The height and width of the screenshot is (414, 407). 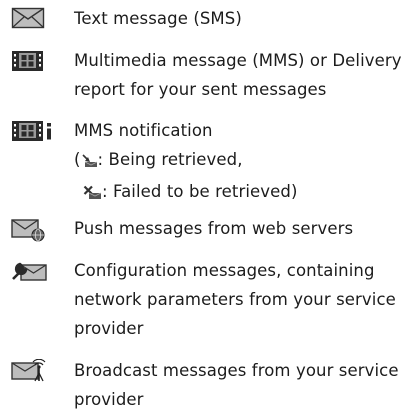 What do you see at coordinates (158, 18) in the screenshot?
I see `legend-description: Text message (SMS)` at bounding box center [158, 18].